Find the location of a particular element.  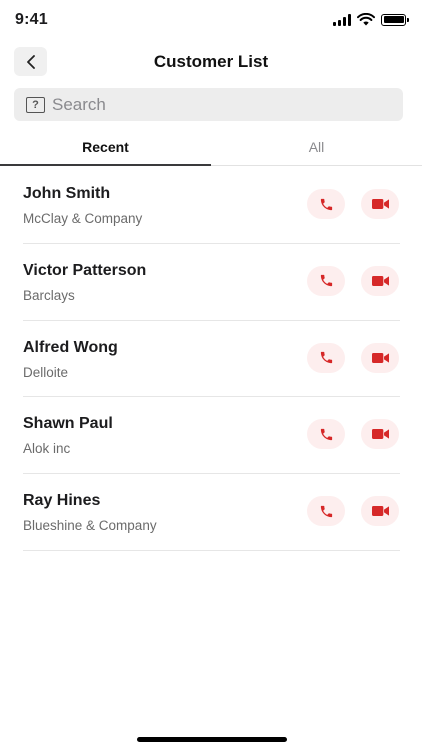

customer-name: John Smith is located at coordinates (67, 193).